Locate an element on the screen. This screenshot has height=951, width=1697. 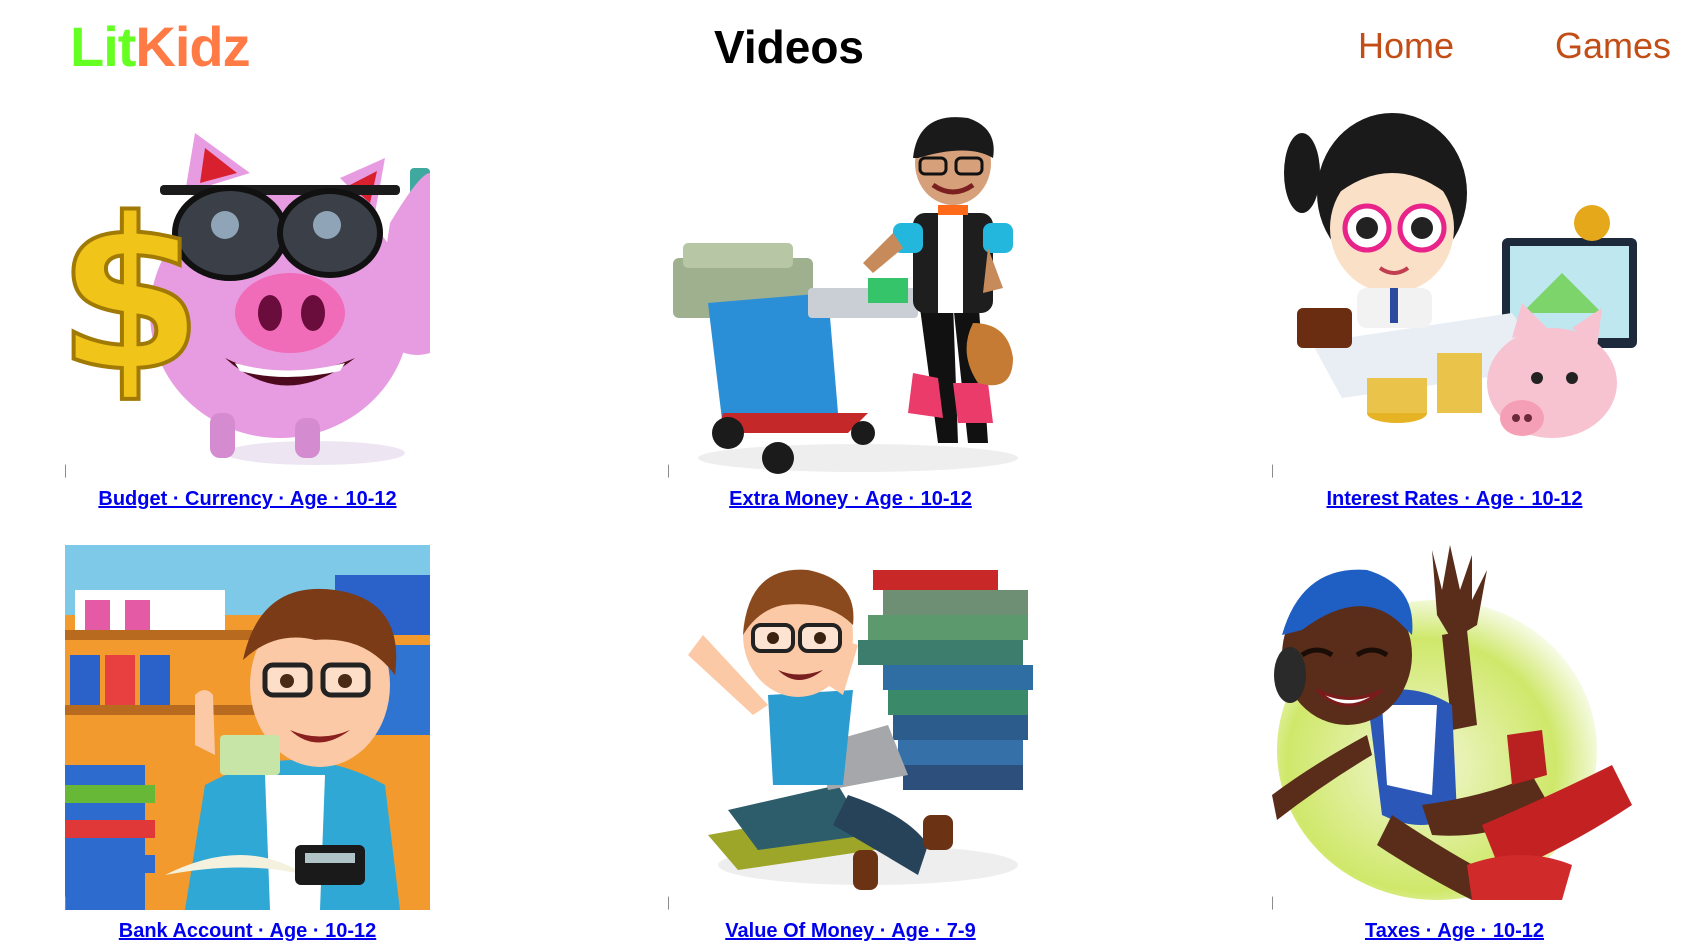
video-card: ▏ Extra Money · Age · 10-12 is located at coordinates (850, 312).